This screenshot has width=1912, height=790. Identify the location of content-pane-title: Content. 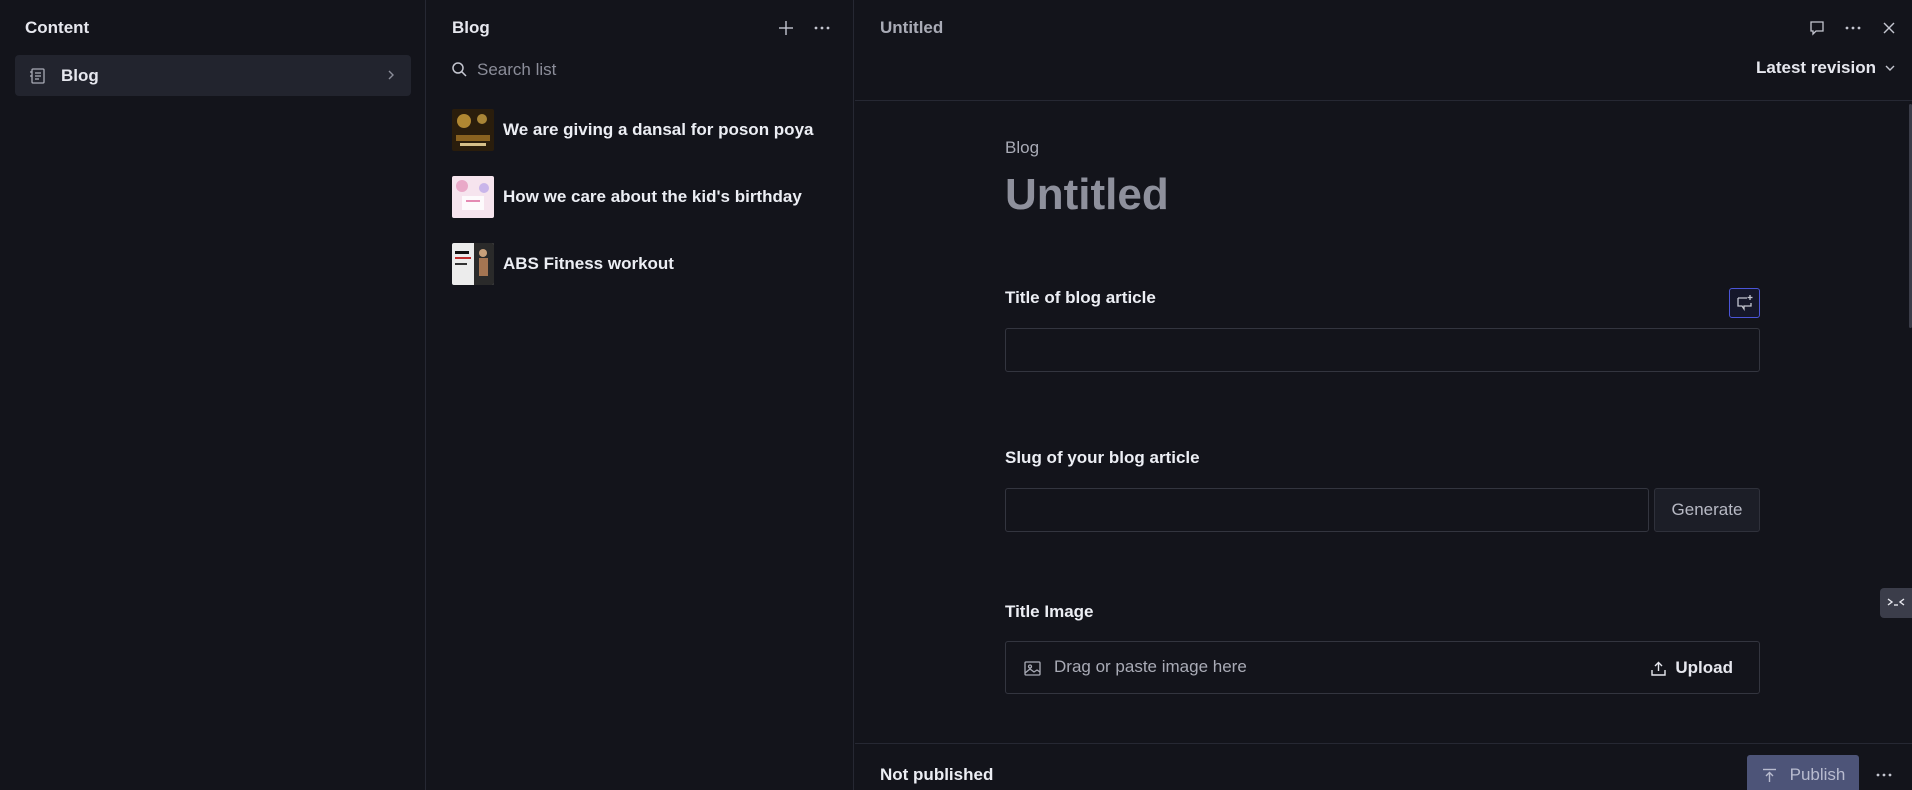
(57, 27).